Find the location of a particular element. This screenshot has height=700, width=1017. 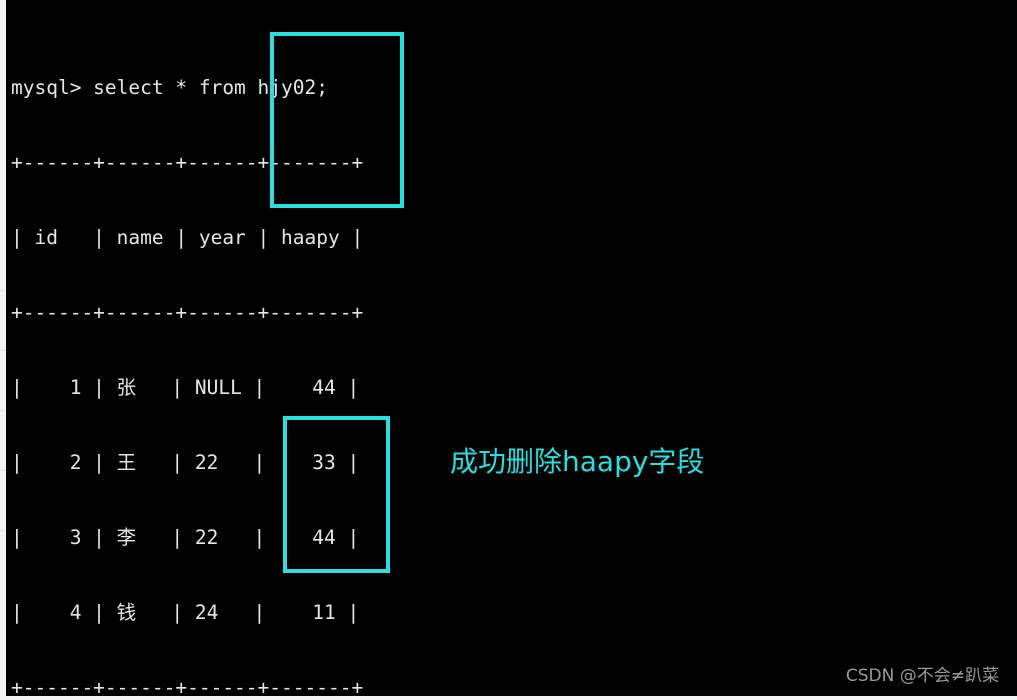

haapy-column-highlight is located at coordinates (337, 120).